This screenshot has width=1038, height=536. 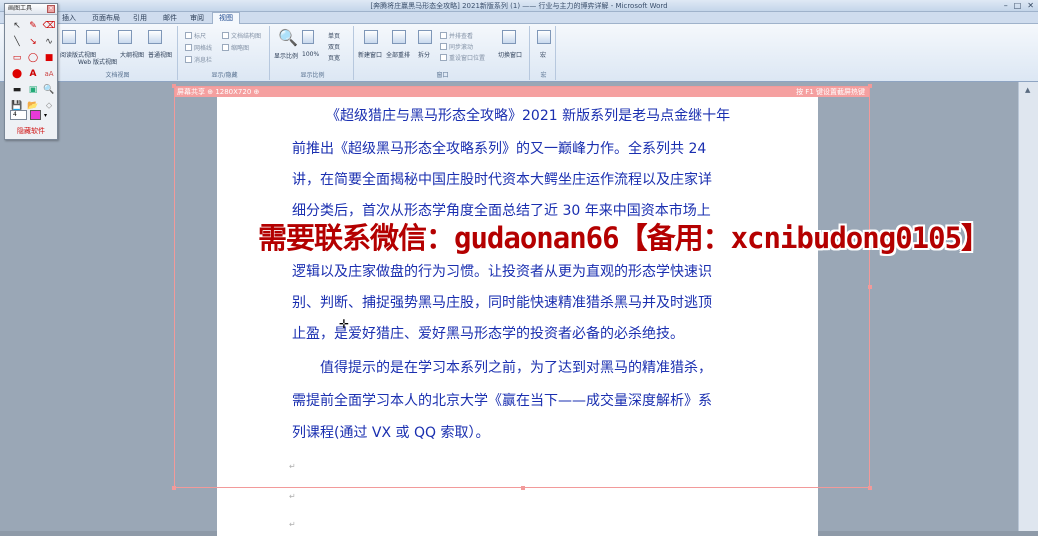 What do you see at coordinates (370, 54) in the screenshot?
I see `new-window-button: 新建窗口` at bounding box center [370, 54].